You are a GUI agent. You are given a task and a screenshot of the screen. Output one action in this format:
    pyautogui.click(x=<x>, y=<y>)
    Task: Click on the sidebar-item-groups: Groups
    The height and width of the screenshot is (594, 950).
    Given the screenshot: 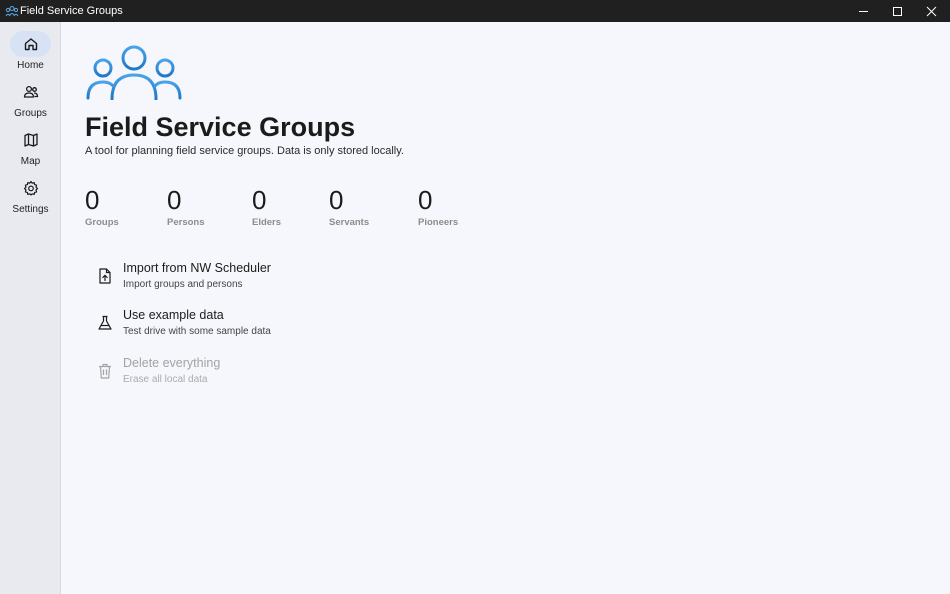 What is the action you would take?
    pyautogui.click(x=30, y=96)
    